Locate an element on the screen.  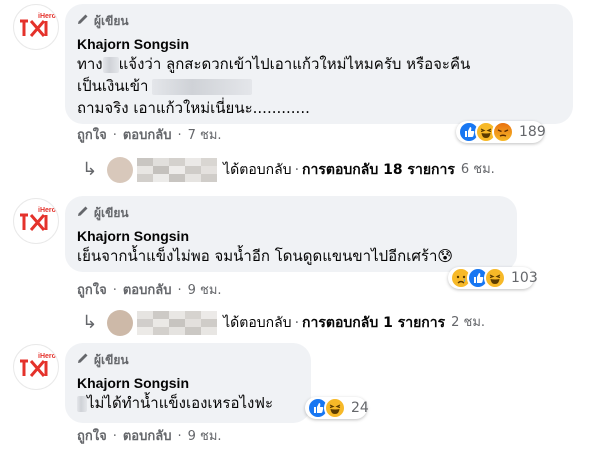
reaction-count: 103 is located at coordinates (524, 278).